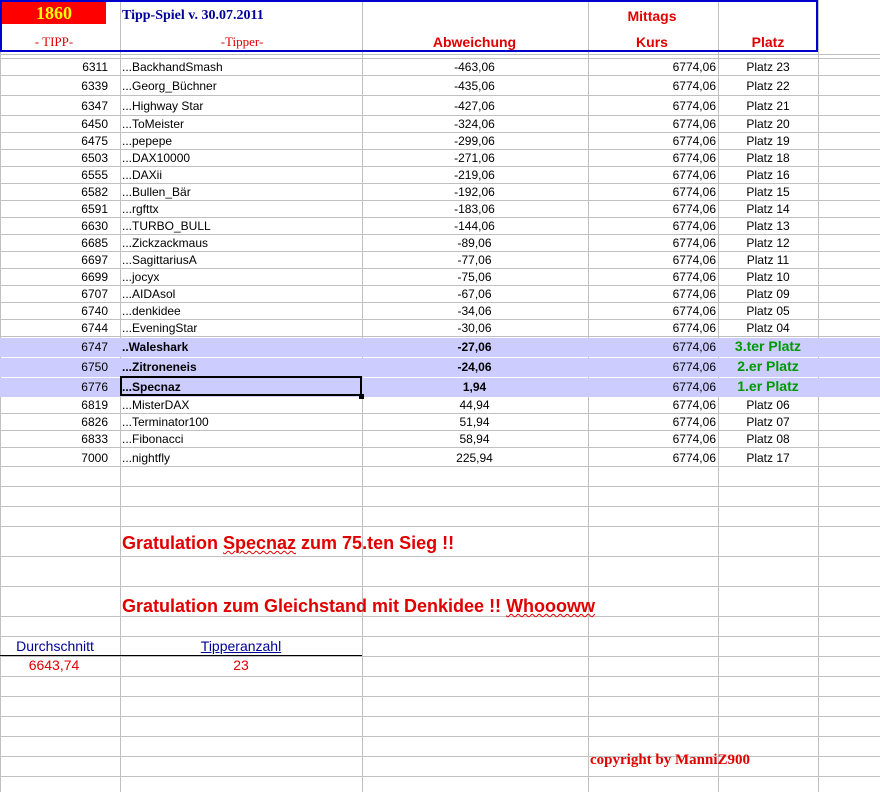  I want to click on tipp-cell: 6503, so click(54, 158).